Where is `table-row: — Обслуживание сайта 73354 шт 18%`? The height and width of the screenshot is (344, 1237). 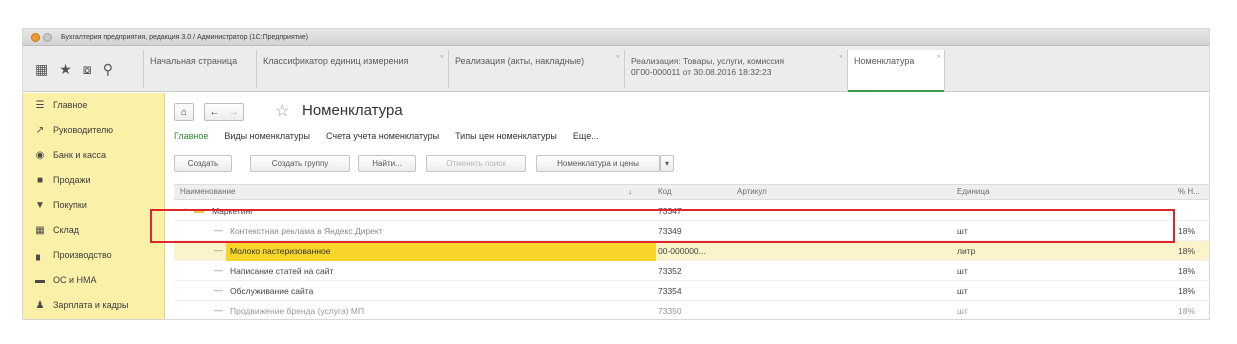 table-row: — Обслуживание сайта 73354 шт 18% is located at coordinates (691, 291).